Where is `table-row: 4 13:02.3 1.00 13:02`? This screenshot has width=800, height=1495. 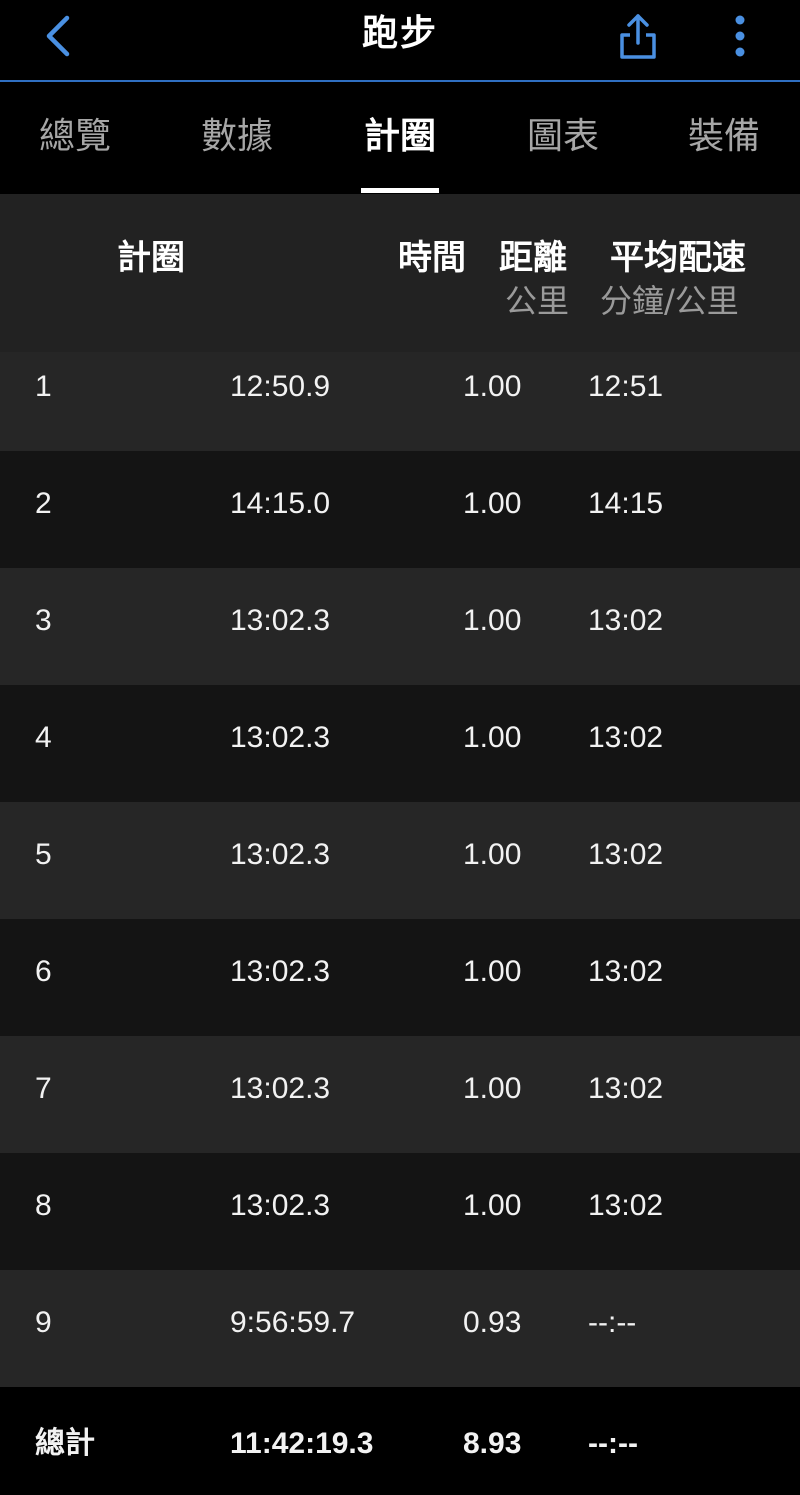 table-row: 4 13:02.3 1.00 13:02 is located at coordinates (400, 743).